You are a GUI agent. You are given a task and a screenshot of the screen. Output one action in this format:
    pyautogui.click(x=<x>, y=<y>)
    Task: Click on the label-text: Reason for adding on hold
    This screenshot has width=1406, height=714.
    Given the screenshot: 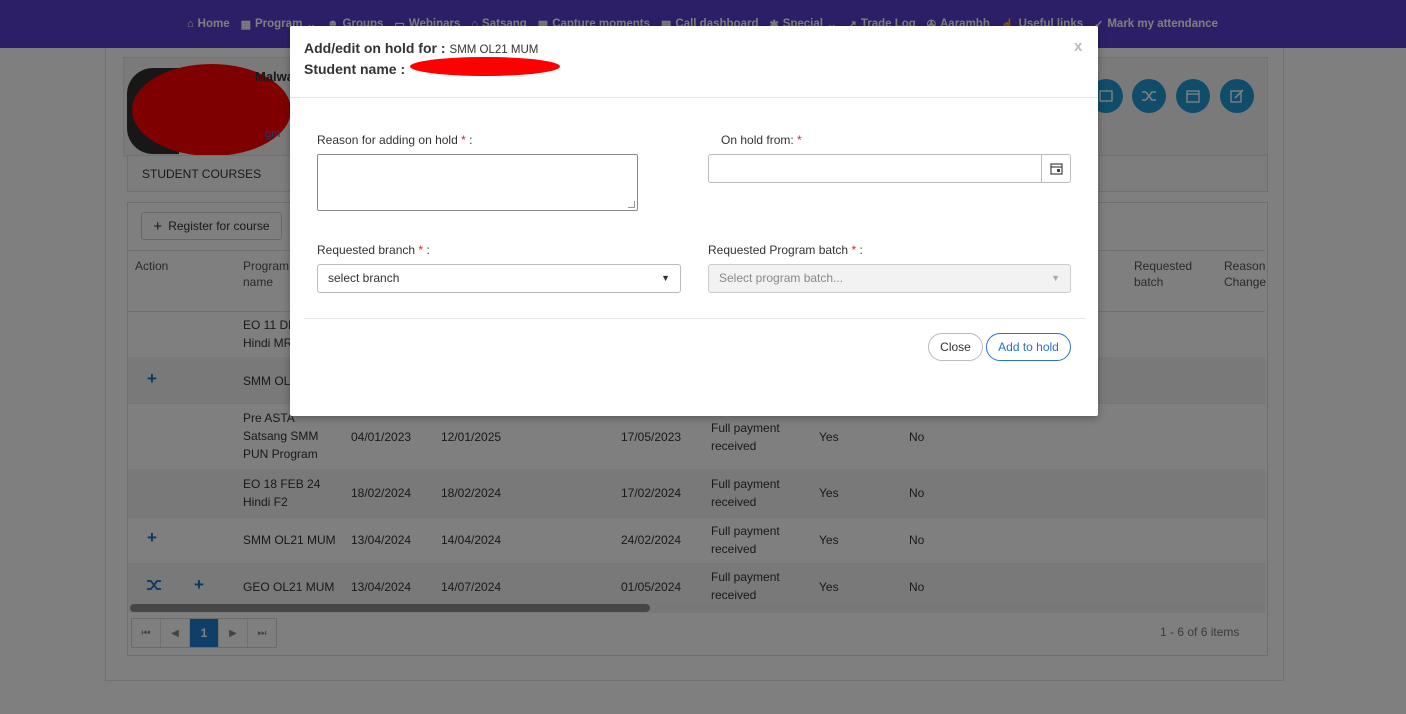 What is the action you would take?
    pyautogui.click(x=387, y=140)
    